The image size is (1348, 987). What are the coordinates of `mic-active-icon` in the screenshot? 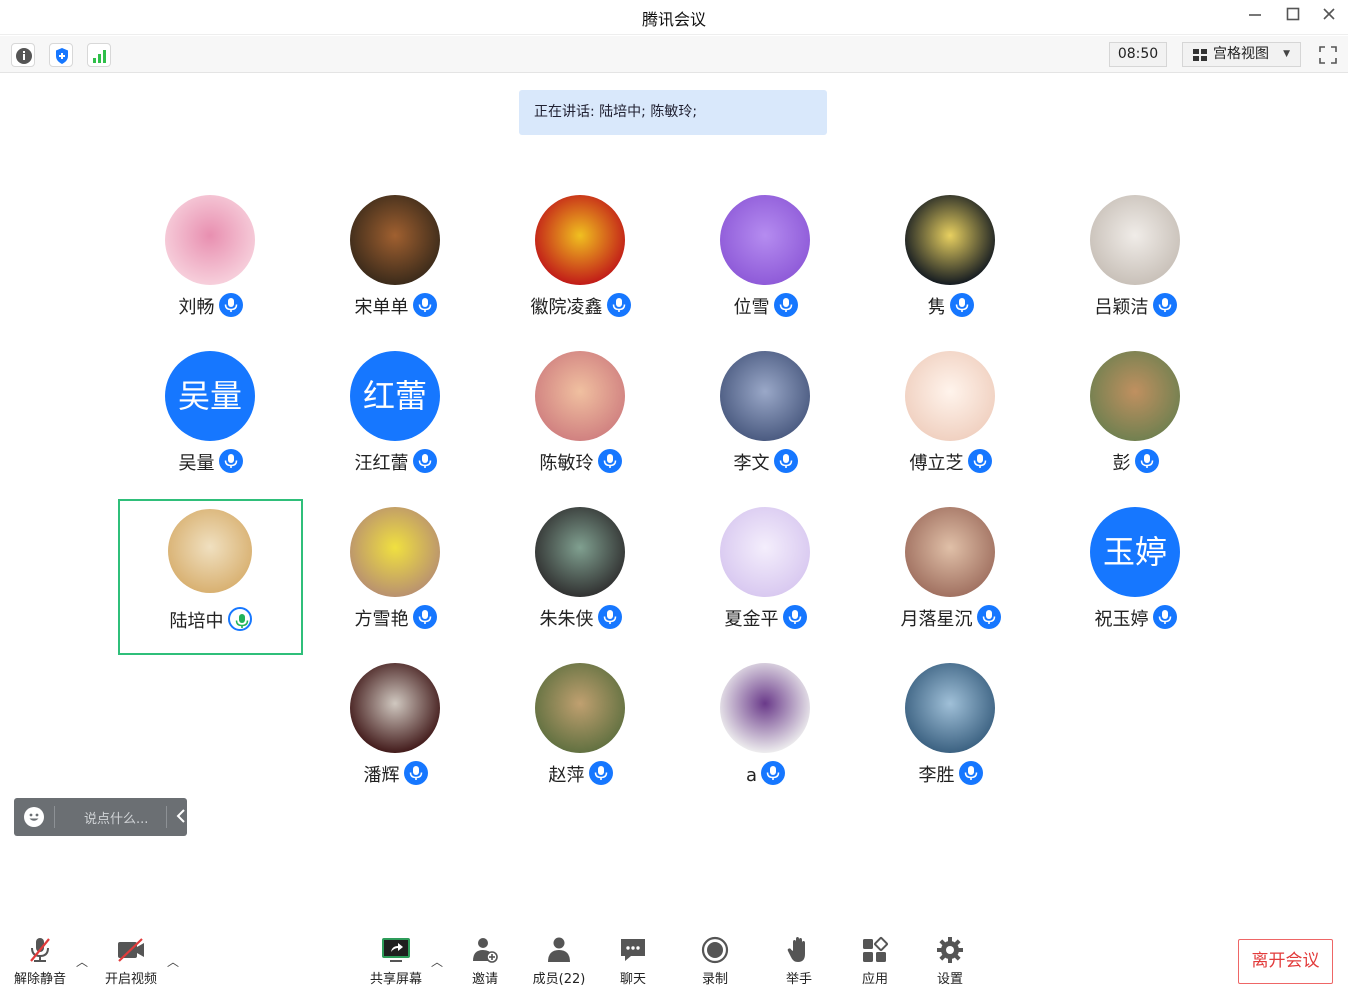 It's located at (239, 619).